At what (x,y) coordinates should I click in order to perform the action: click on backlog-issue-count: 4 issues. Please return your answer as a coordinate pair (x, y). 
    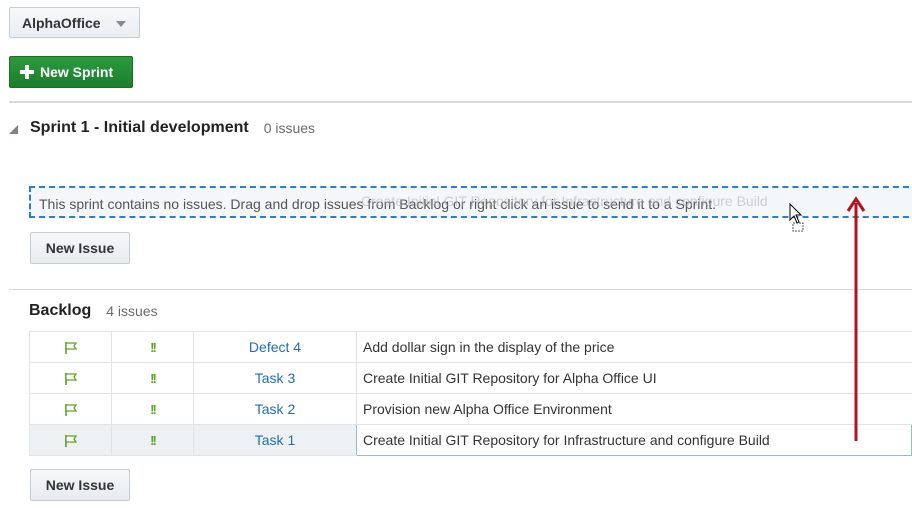
    Looking at the image, I should click on (132, 311).